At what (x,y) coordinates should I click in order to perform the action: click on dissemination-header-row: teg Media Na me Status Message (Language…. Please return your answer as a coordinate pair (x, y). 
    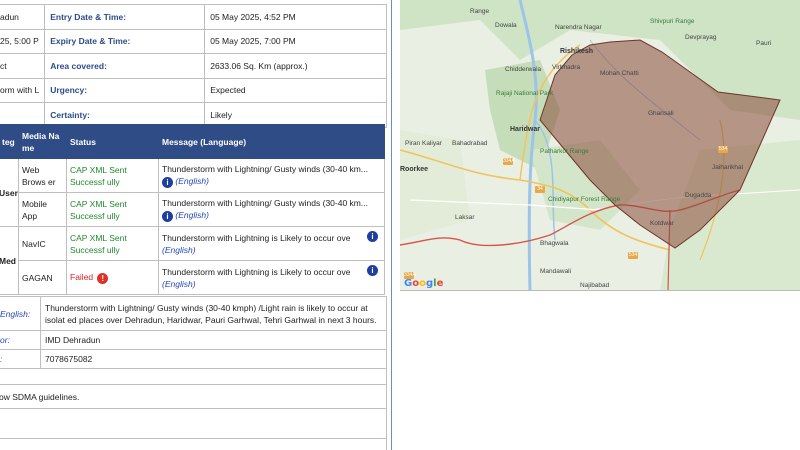
    Looking at the image, I should click on (192, 141).